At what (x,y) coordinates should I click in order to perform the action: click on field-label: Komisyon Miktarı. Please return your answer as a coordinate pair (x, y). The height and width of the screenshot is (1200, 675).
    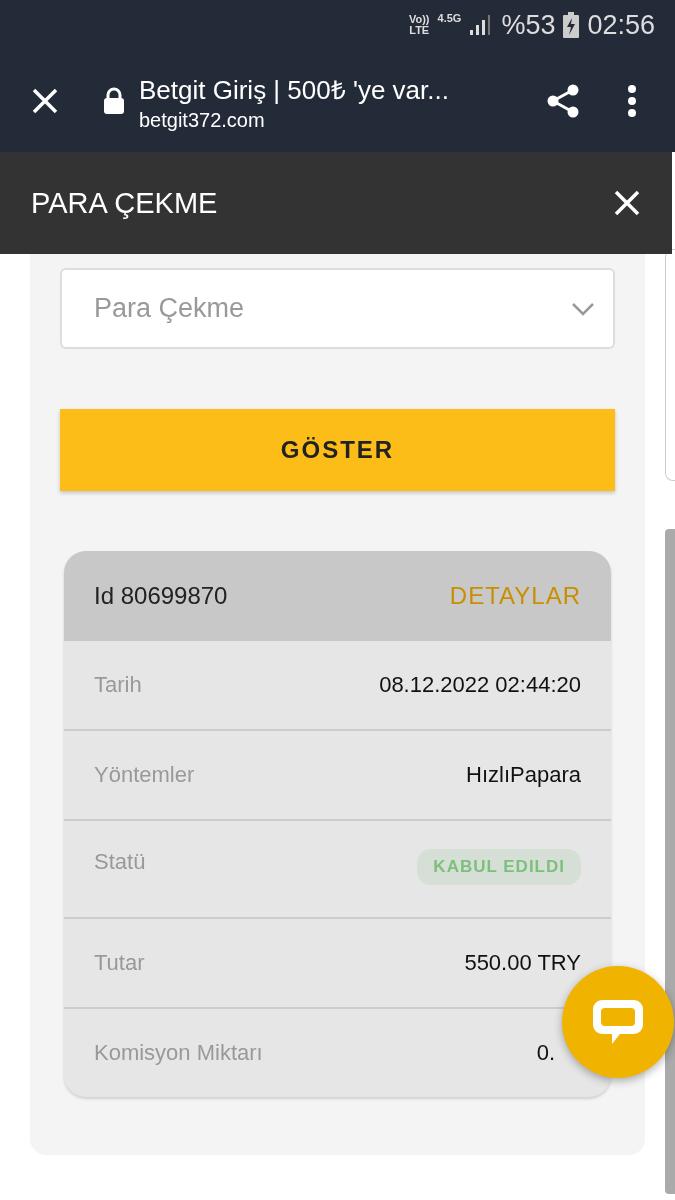
    Looking at the image, I should click on (178, 1053).